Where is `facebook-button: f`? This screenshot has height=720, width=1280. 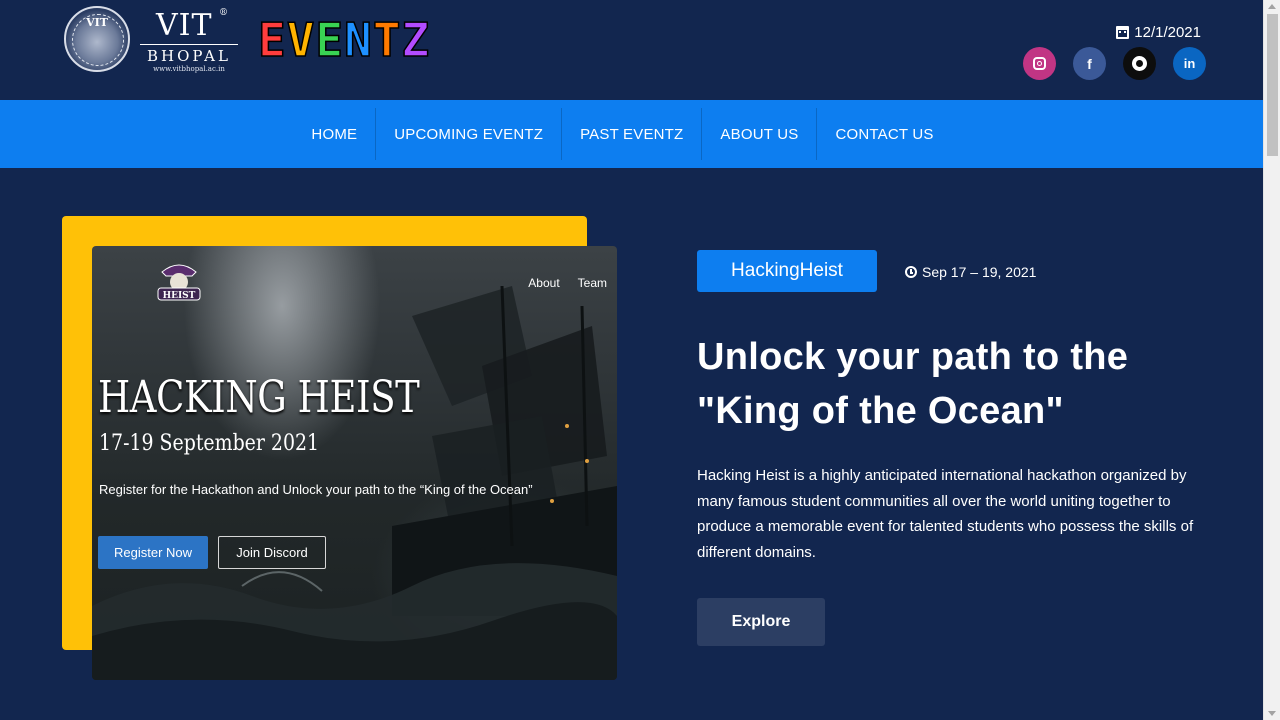
facebook-button: f is located at coordinates (1089, 63).